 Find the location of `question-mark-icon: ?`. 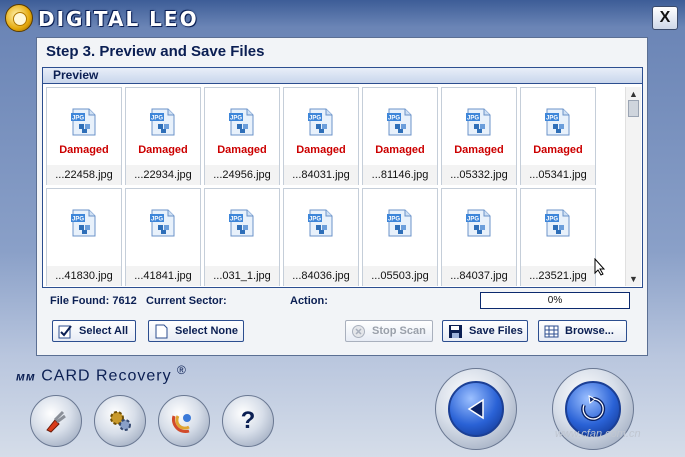

question-mark-icon: ? is located at coordinates (248, 420).